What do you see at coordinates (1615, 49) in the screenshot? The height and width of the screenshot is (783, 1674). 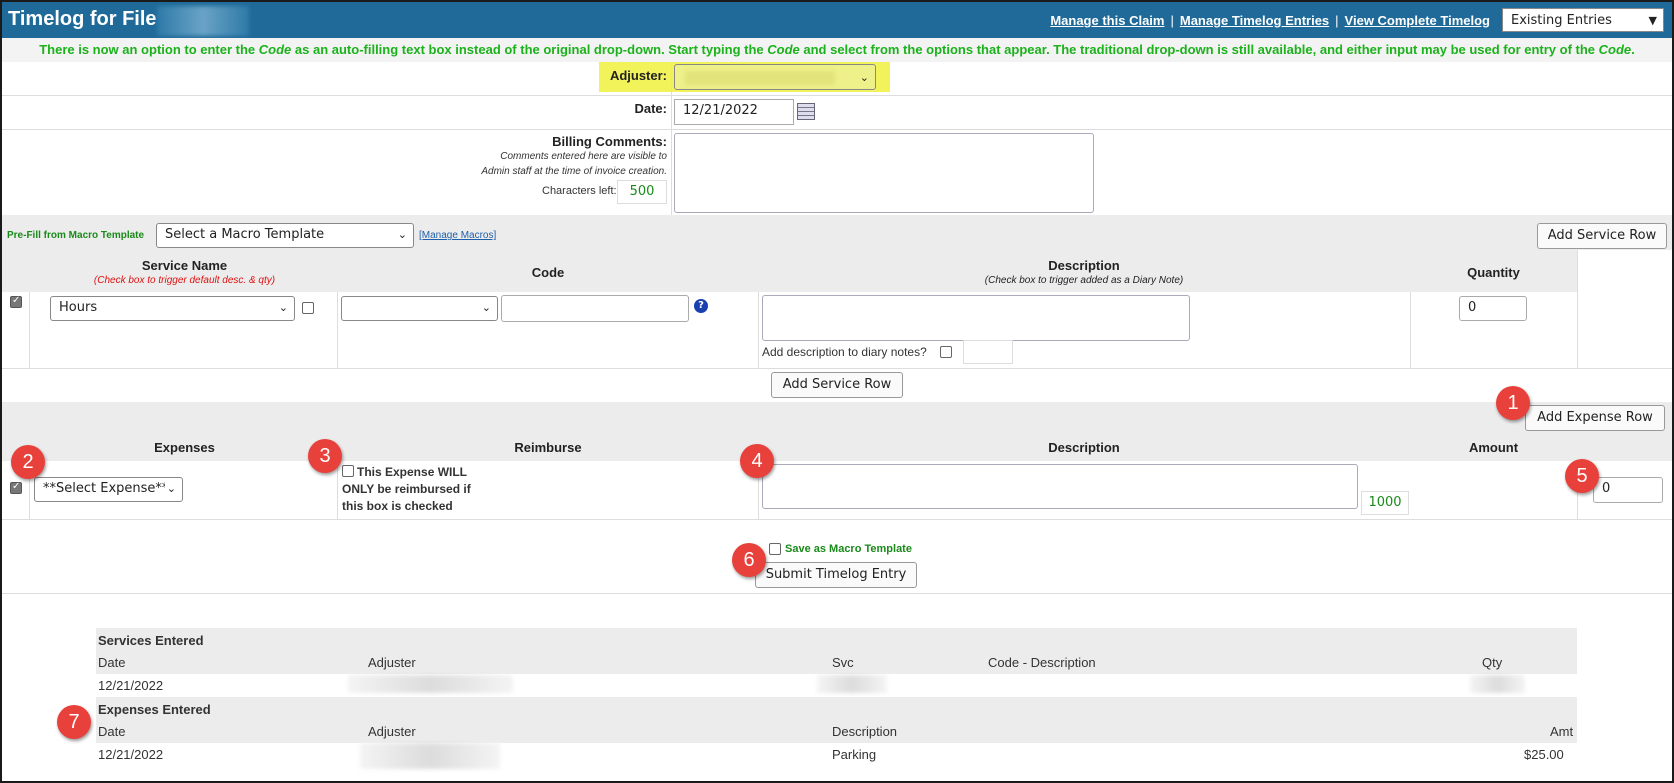 I see `notice-code-3: Code` at bounding box center [1615, 49].